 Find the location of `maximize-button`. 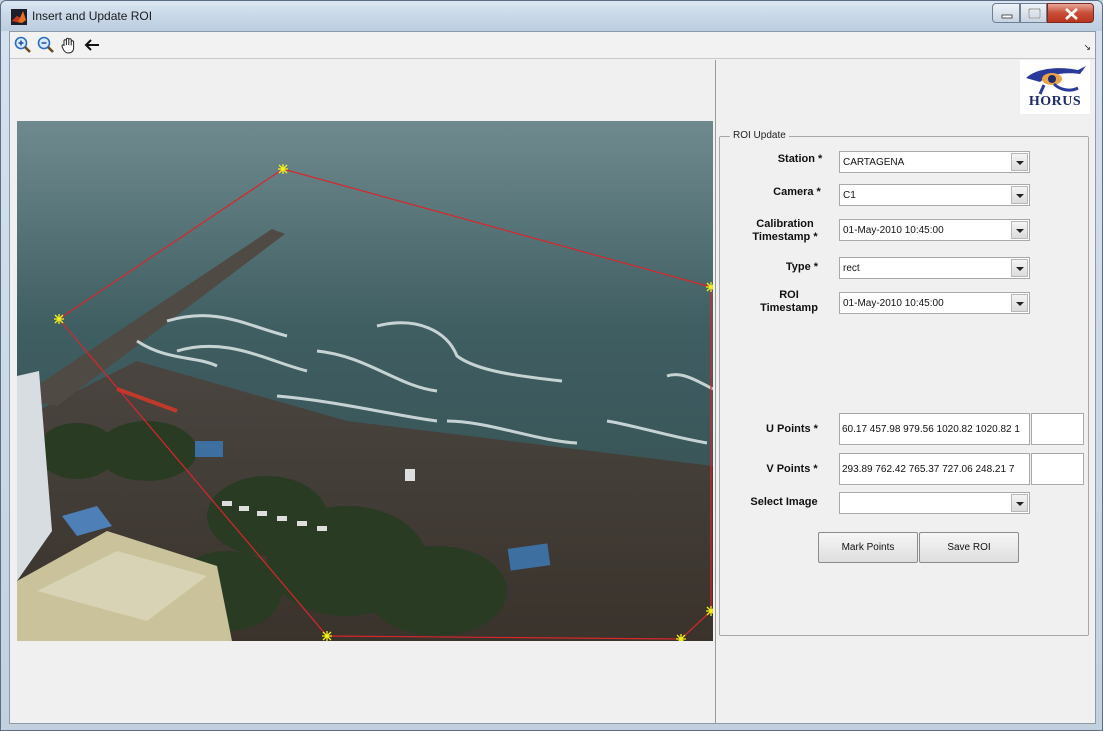

maximize-button is located at coordinates (1033, 13).